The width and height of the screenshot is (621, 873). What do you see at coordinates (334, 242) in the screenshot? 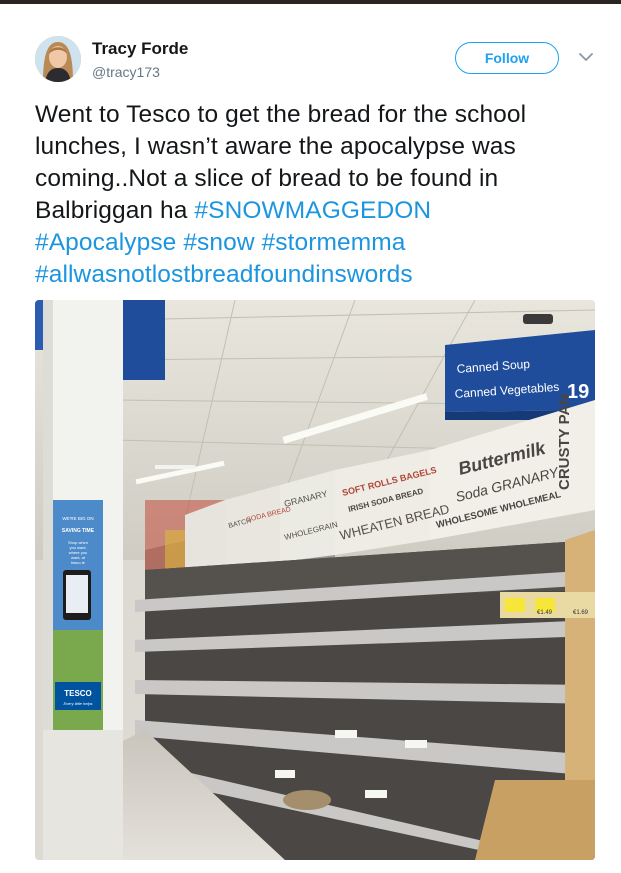
I see `hashtag-link: #stormemma` at bounding box center [334, 242].